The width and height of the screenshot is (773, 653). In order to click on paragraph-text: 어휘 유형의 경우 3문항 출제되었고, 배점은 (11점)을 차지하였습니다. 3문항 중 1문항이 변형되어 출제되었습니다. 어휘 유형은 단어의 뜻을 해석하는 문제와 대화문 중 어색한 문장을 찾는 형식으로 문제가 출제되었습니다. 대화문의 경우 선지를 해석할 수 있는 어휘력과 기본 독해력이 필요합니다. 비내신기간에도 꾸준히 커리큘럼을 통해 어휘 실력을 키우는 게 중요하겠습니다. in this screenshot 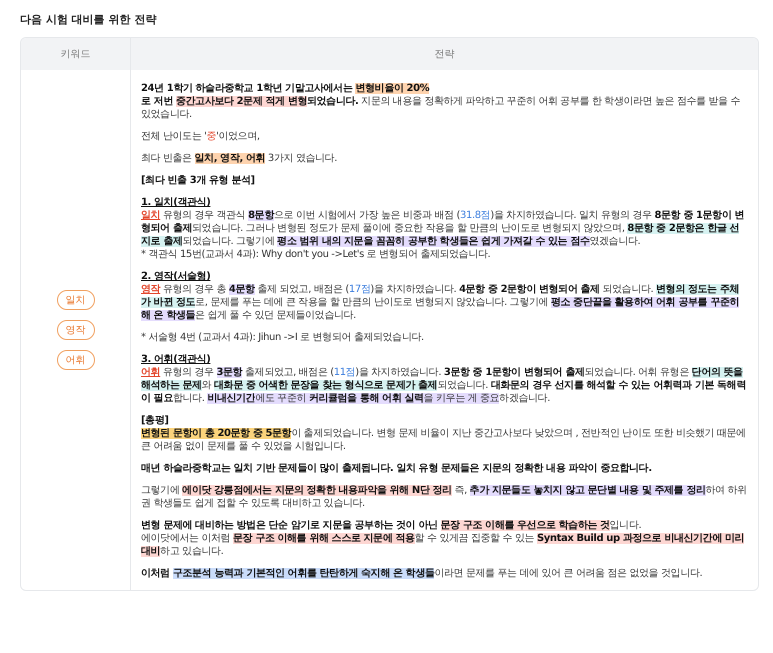, I will do `click(444, 385)`.